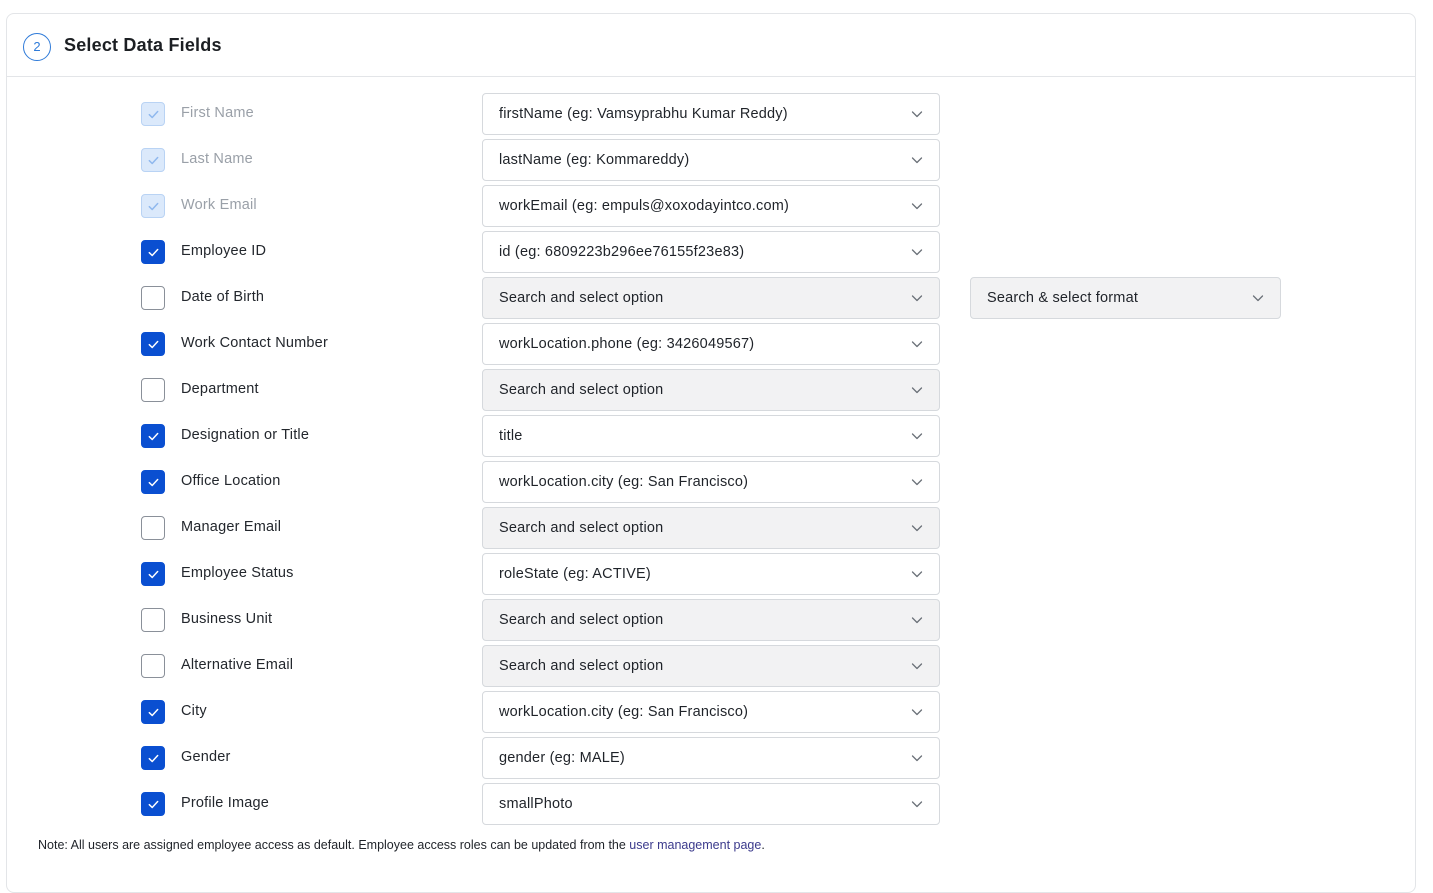 Image resolution: width=1433 pixels, height=893 pixels. I want to click on mapping-select-work-contact-number: workLocation.phone (eg: 3426049567), so click(711, 344).